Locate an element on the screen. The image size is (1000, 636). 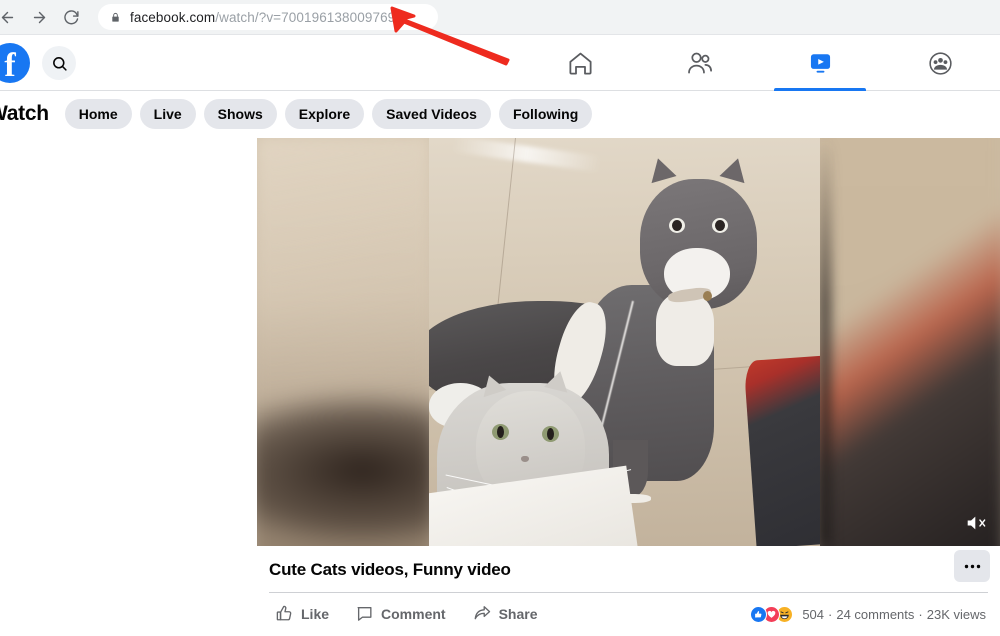
nav-tab-groups is located at coordinates (940, 63).